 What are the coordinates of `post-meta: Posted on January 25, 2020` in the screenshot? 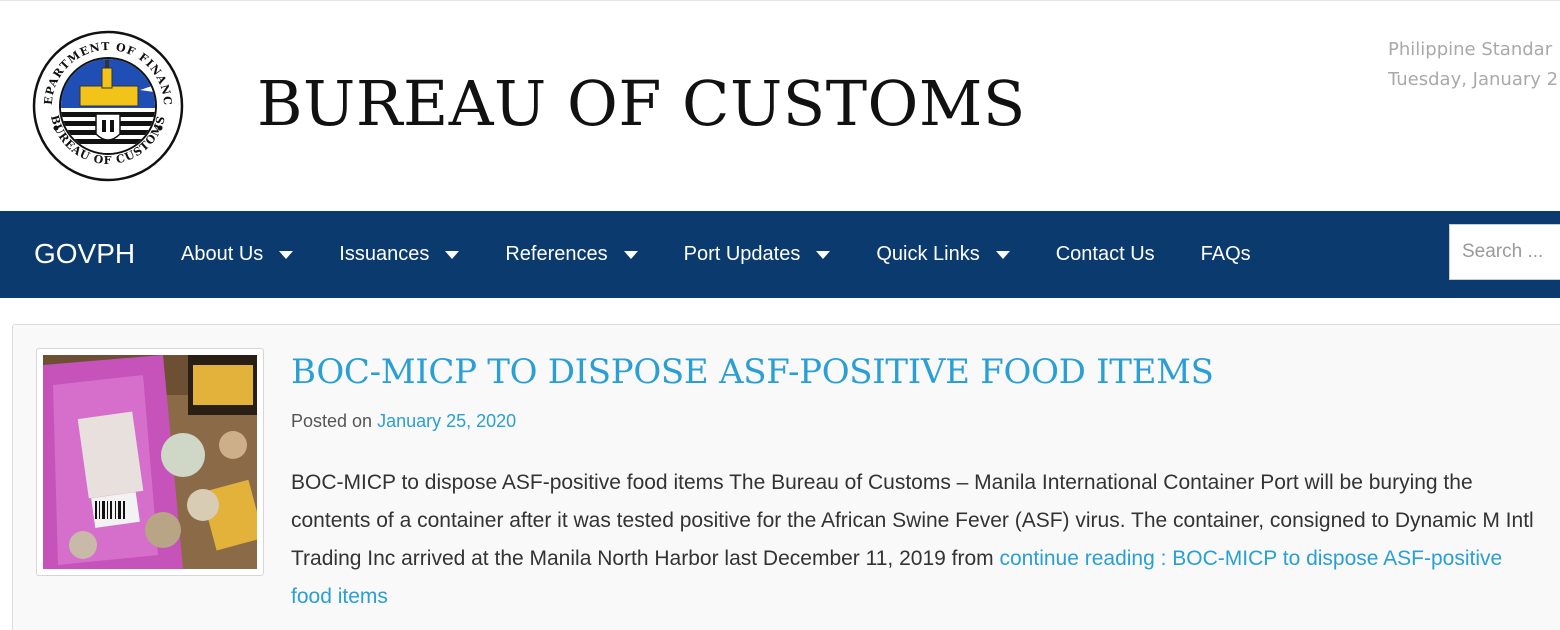 It's located at (403, 421).